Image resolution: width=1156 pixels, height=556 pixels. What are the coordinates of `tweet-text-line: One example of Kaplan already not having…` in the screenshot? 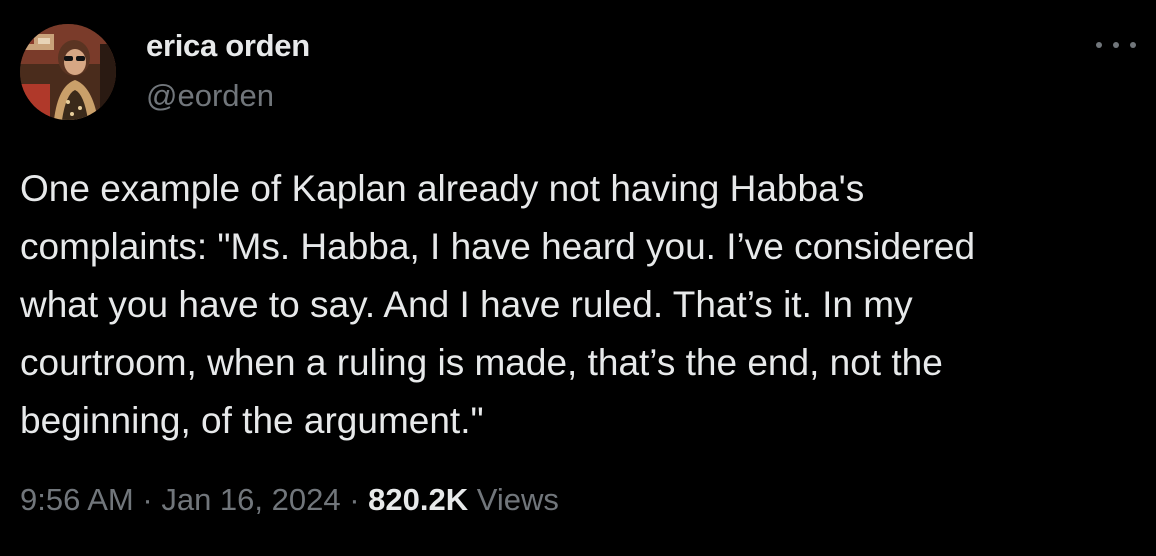 It's located at (442, 188).